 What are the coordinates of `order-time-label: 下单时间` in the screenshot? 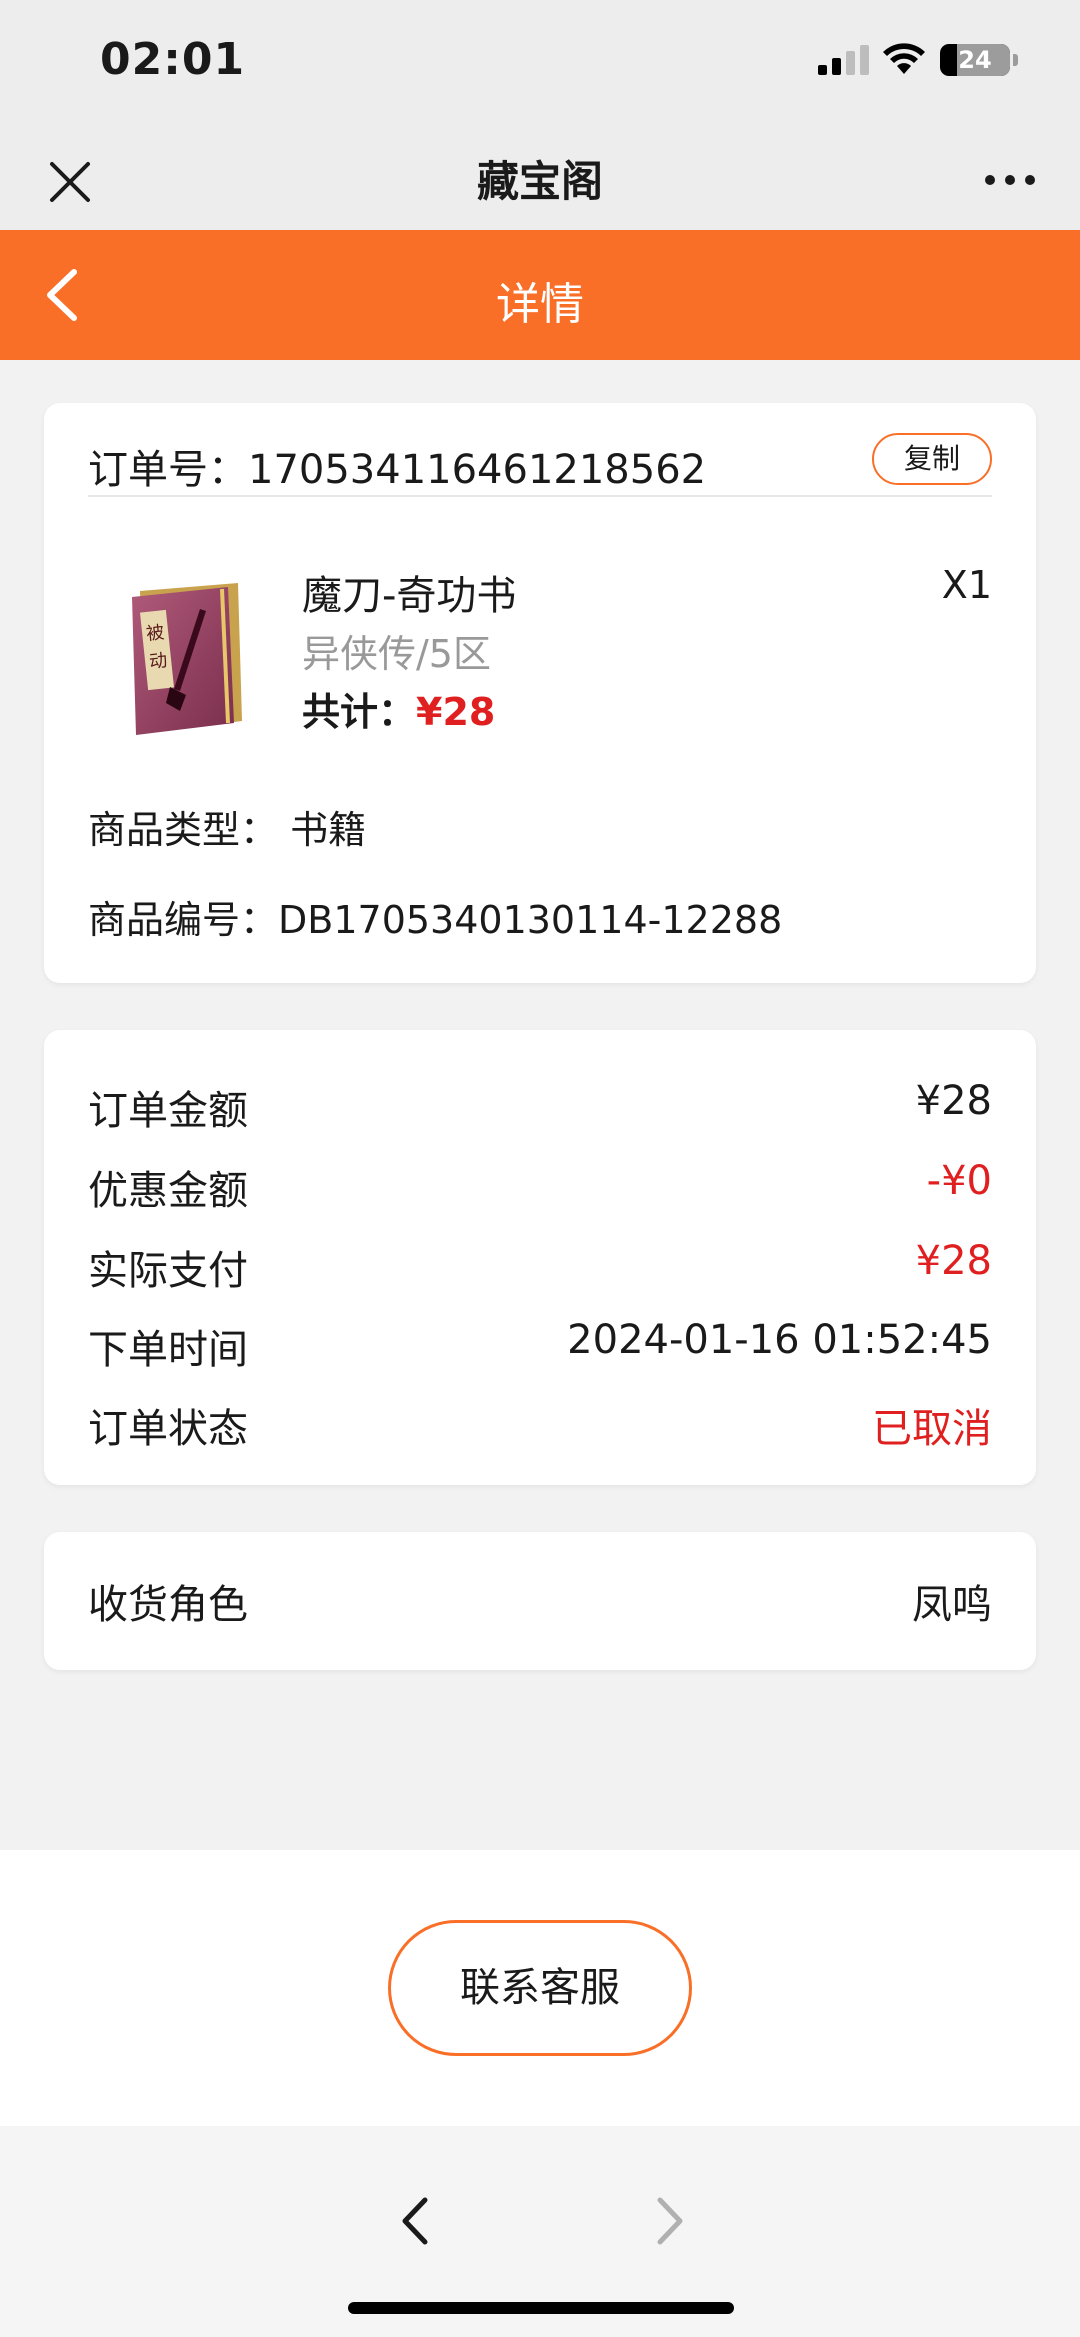 It's located at (168, 1350).